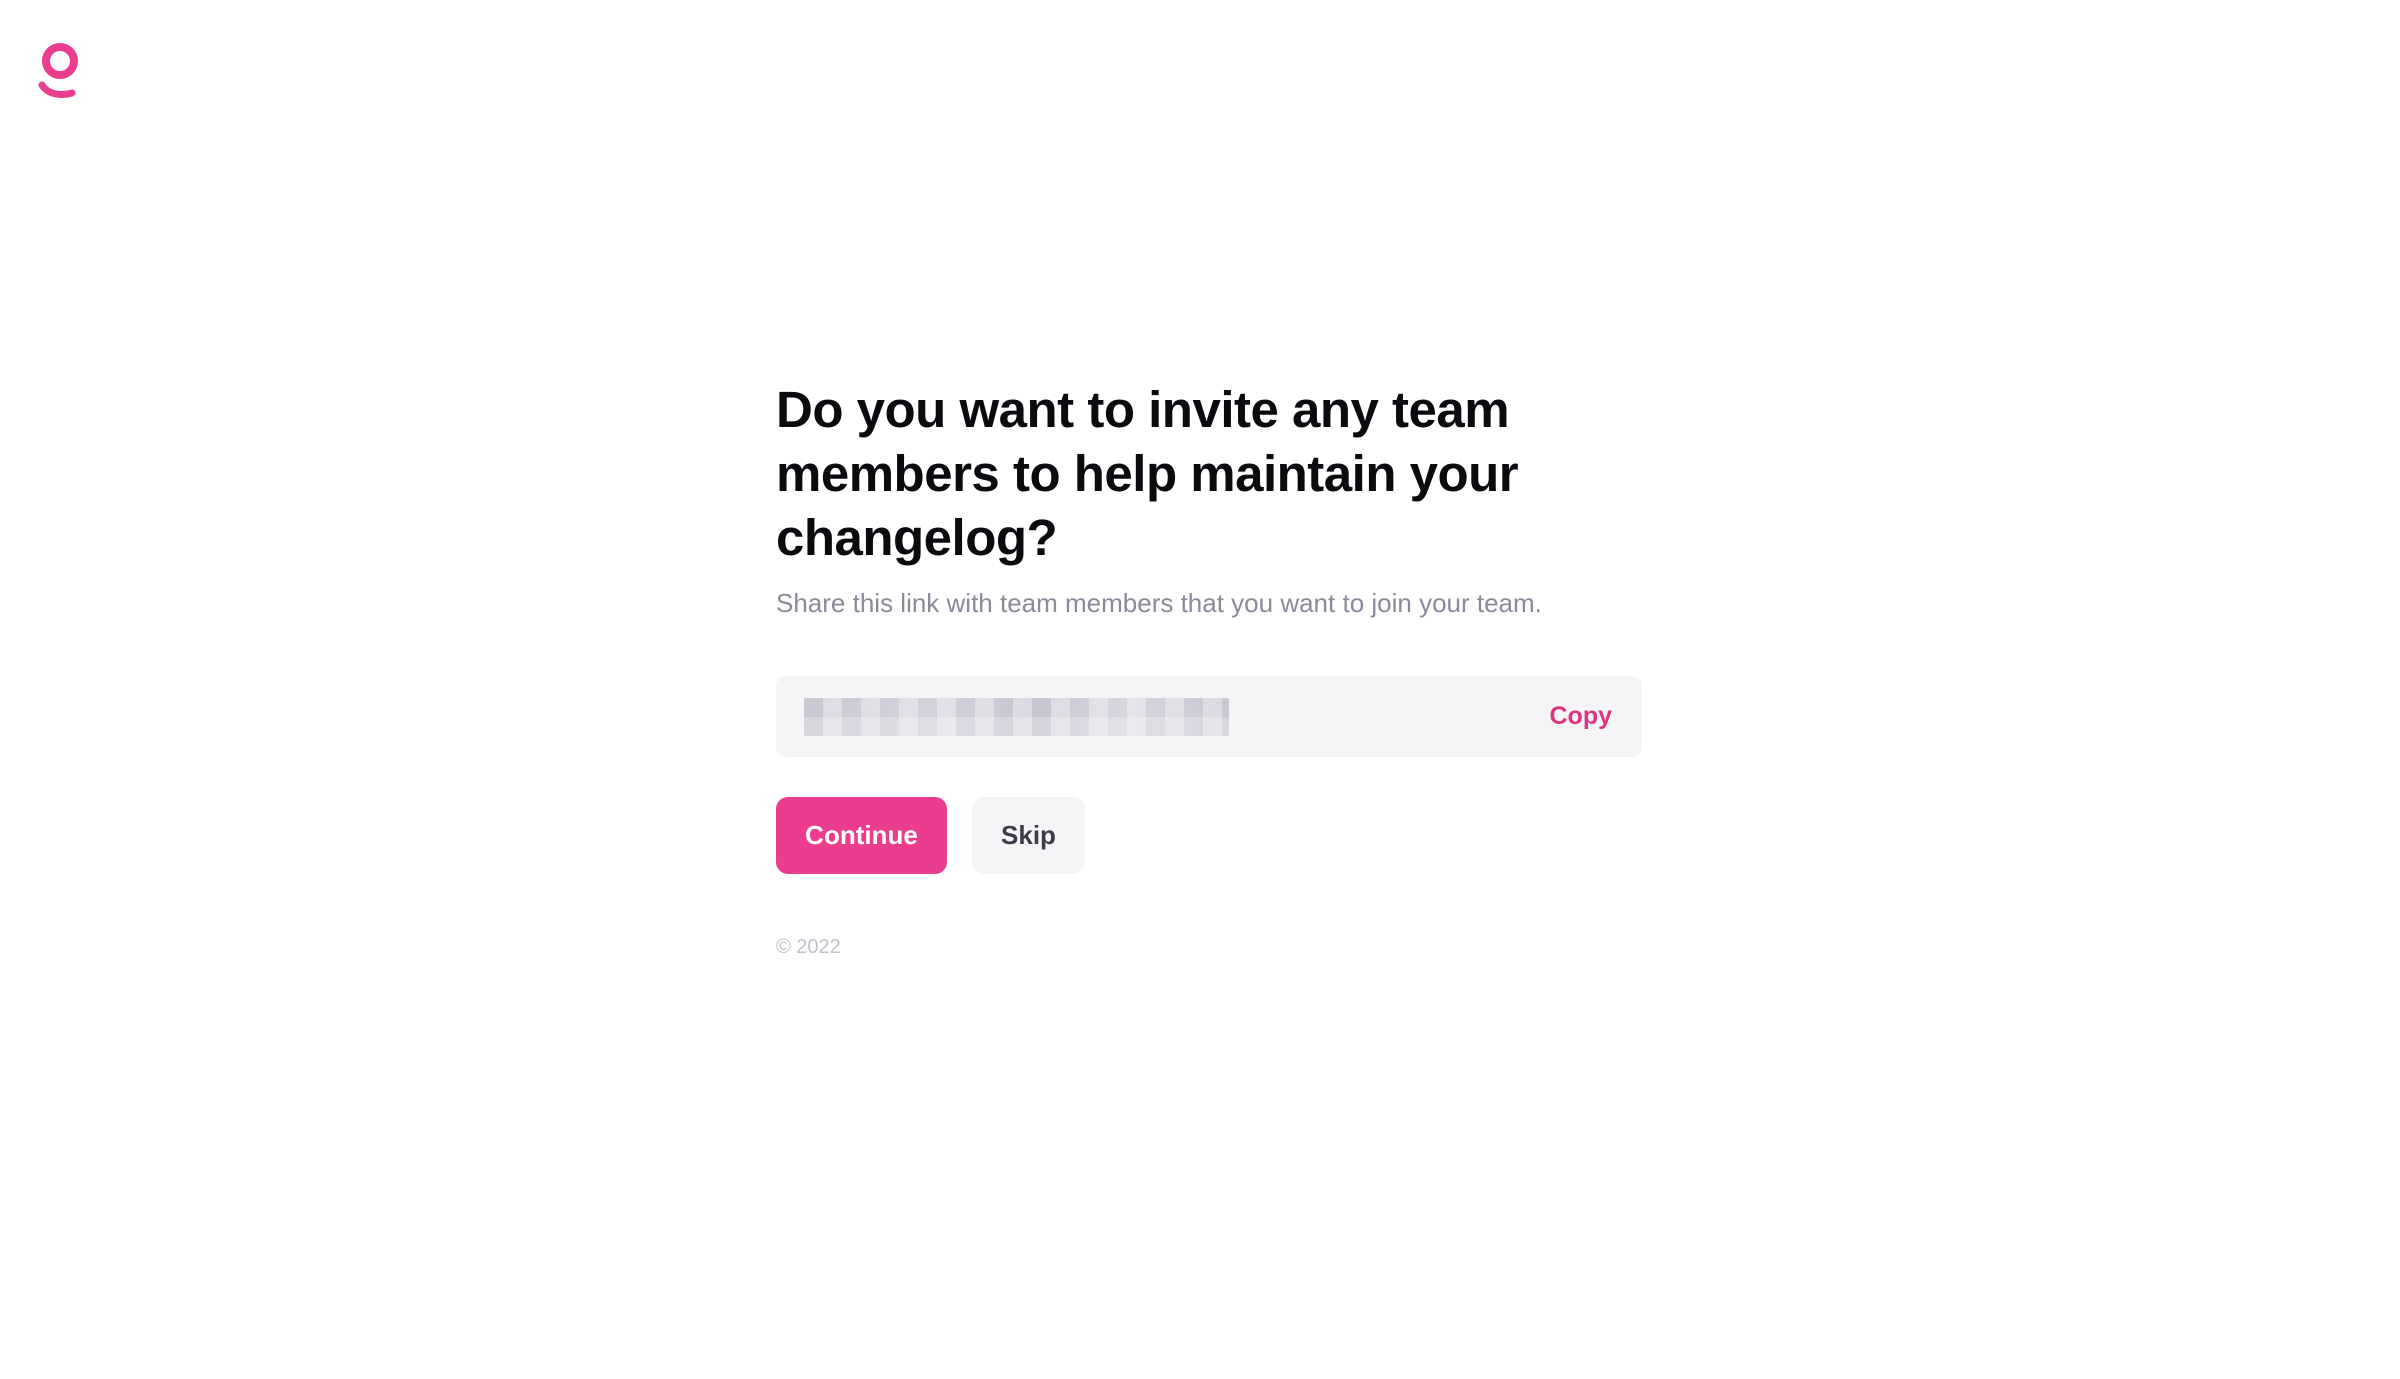 This screenshot has height=1379, width=2400. Describe the element at coordinates (1581, 716) in the screenshot. I see `copy-link-button: Copy` at that location.